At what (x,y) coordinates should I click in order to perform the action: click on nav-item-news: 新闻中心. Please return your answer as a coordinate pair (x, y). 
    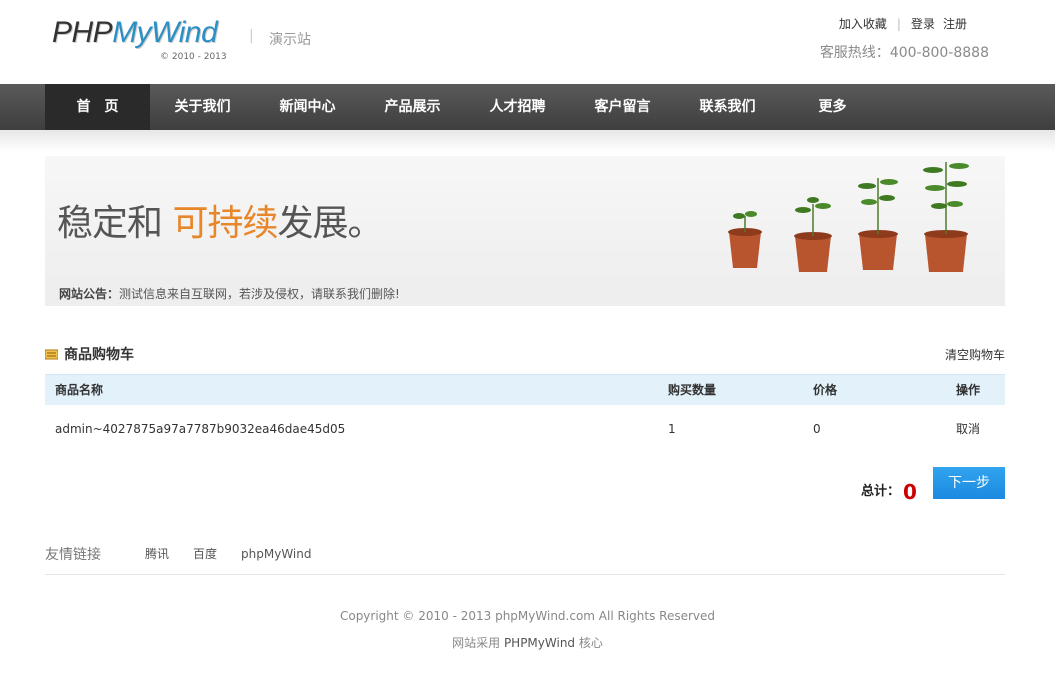
    Looking at the image, I should click on (307, 107).